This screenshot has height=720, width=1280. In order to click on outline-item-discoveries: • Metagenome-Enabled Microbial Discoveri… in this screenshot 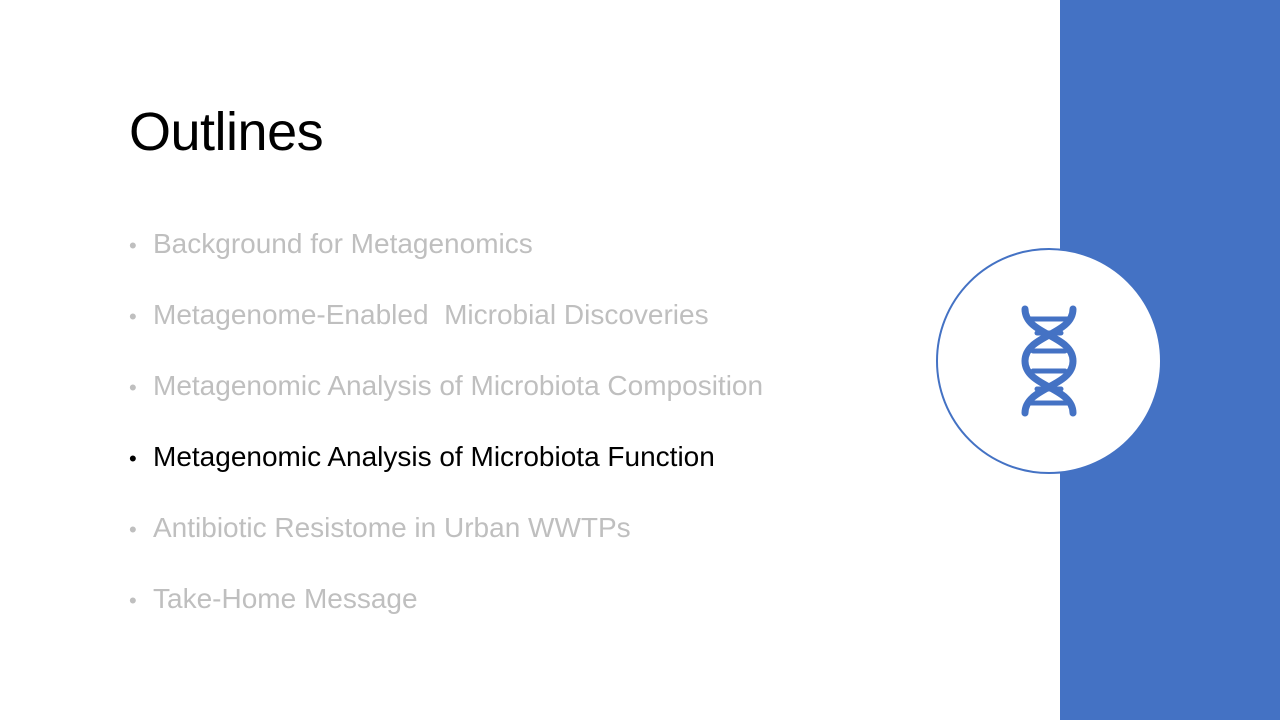, I will do `click(509, 334)`.